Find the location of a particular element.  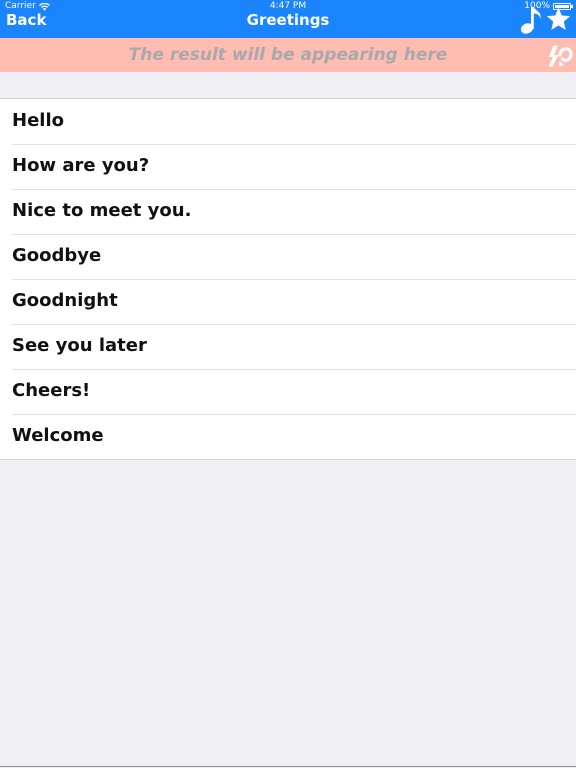

page-title: Greetings is located at coordinates (288, 20).